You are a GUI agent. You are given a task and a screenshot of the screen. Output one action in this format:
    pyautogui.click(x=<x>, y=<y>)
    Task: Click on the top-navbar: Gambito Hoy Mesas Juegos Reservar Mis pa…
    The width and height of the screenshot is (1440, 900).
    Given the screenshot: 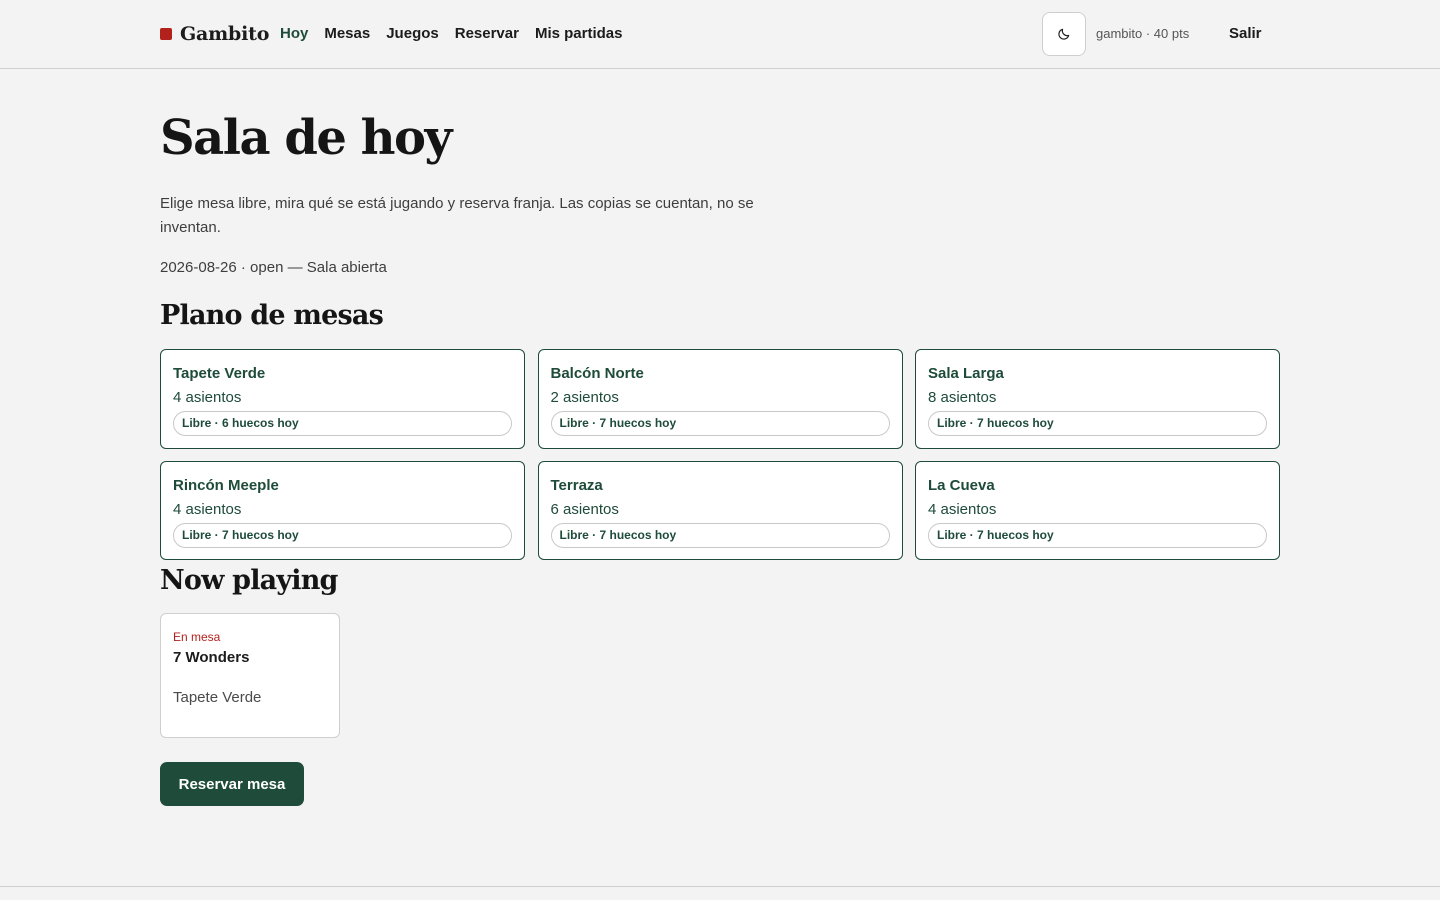 What is the action you would take?
    pyautogui.click(x=720, y=34)
    